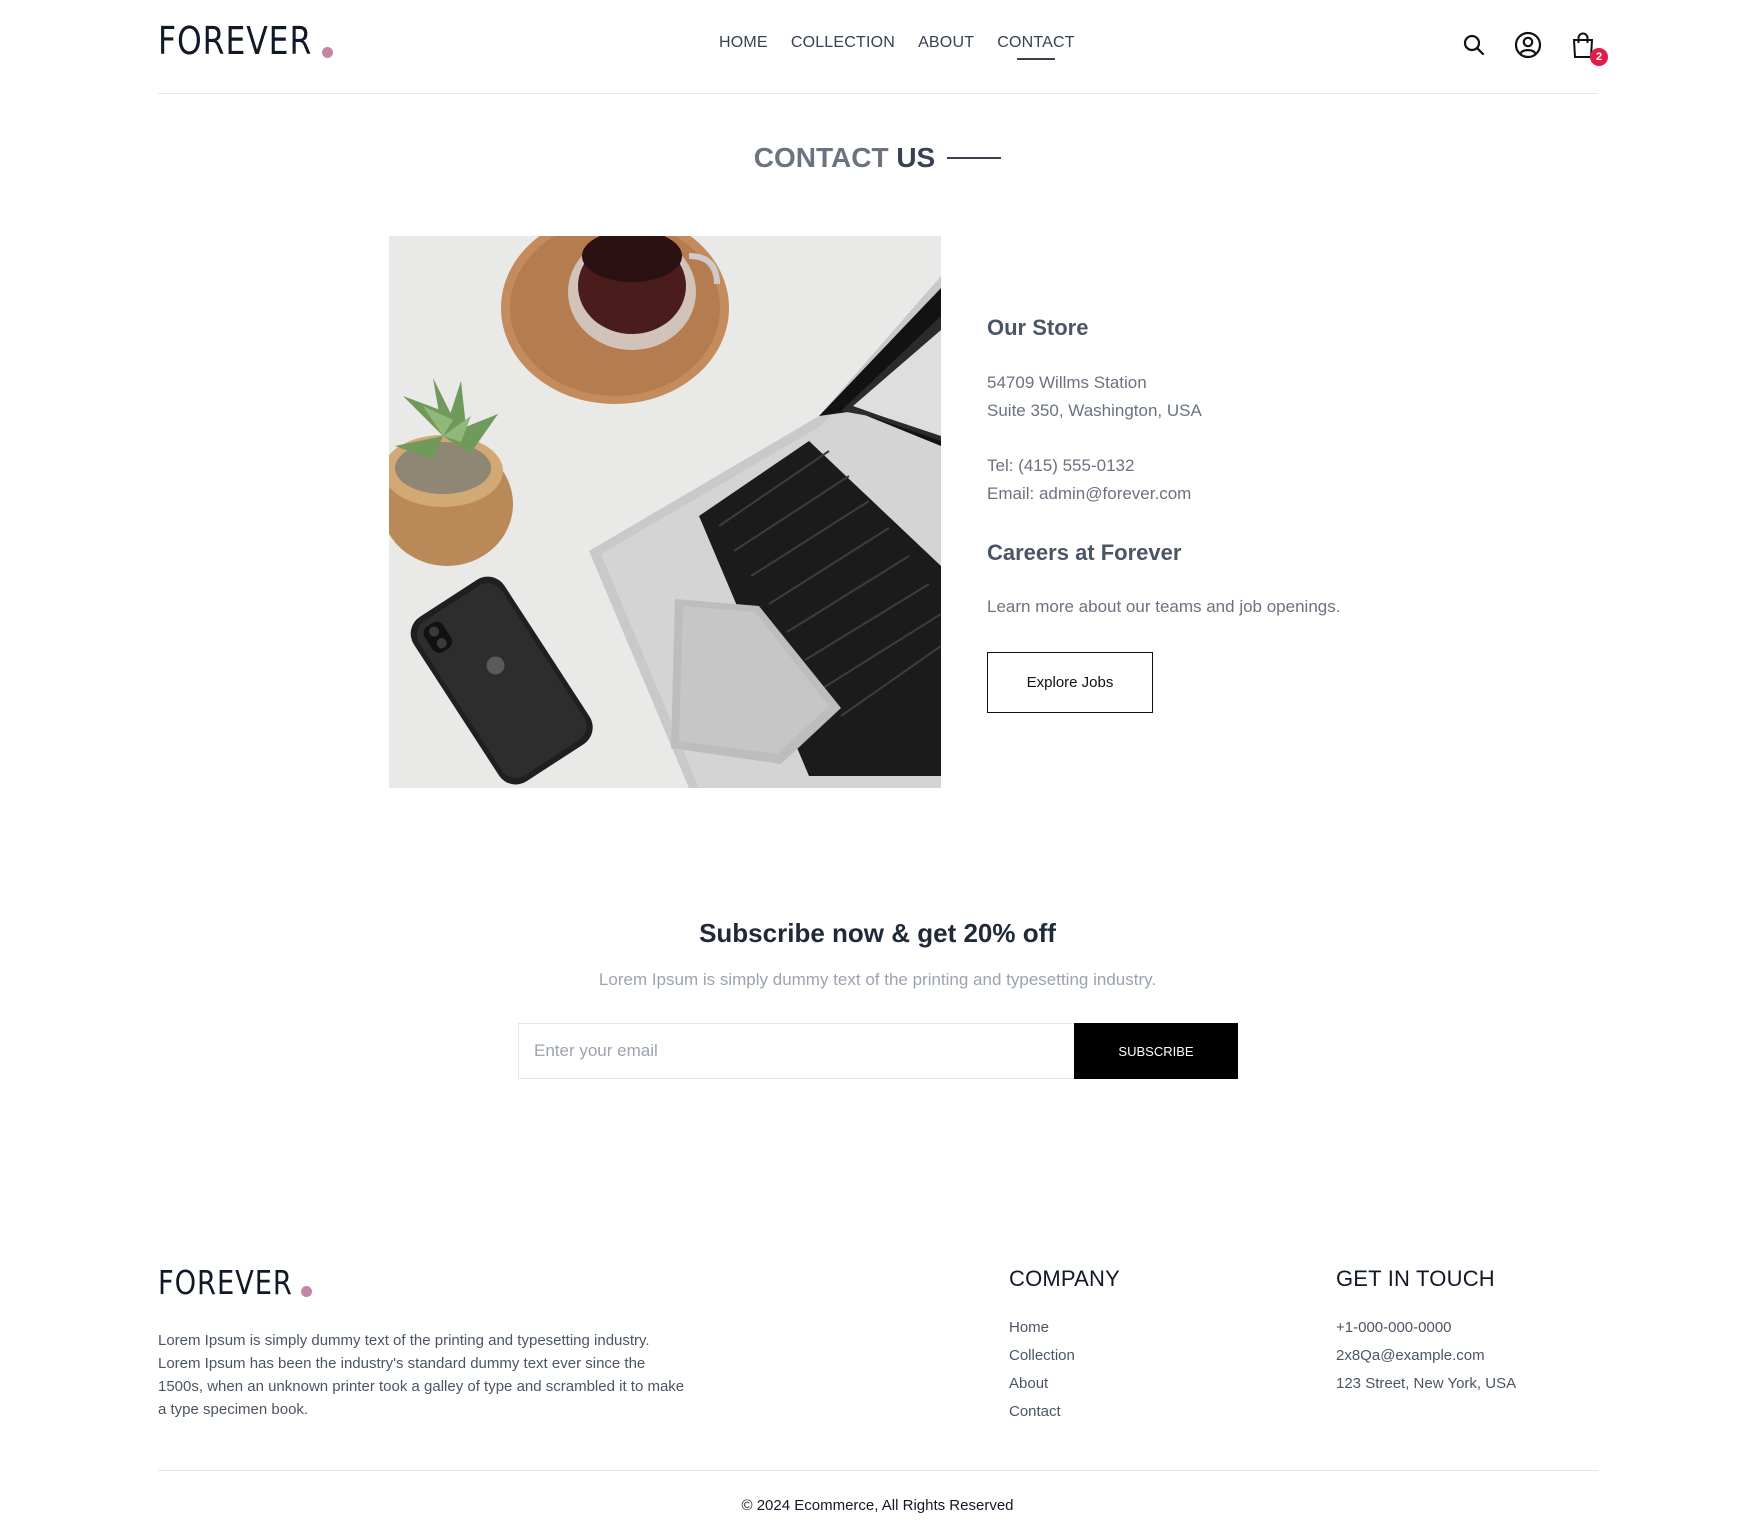 The width and height of the screenshot is (1755, 1539). Describe the element at coordinates (916, 157) in the screenshot. I see `page-title-bold: US` at that location.